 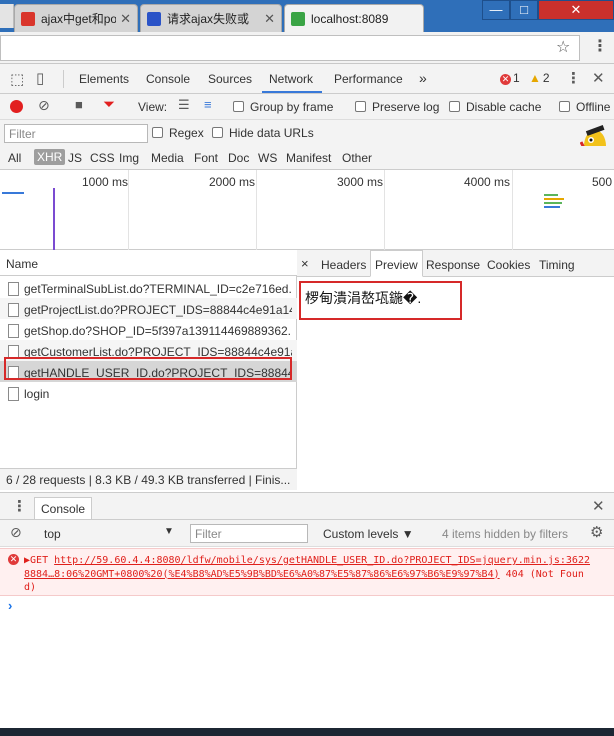 What do you see at coordinates (19, 506) in the screenshot?
I see `drawer-menu-icon: ⋮` at bounding box center [19, 506].